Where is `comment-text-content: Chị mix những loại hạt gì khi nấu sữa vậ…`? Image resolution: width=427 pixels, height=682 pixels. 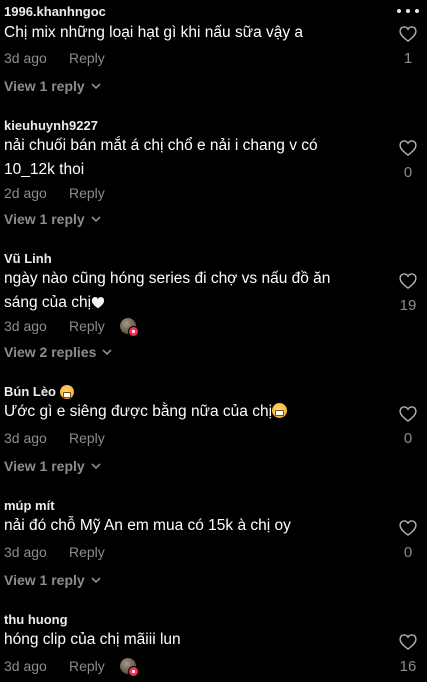 comment-text-content: Chị mix những loại hạt gì khi nấu sữa vậ… is located at coordinates (154, 32).